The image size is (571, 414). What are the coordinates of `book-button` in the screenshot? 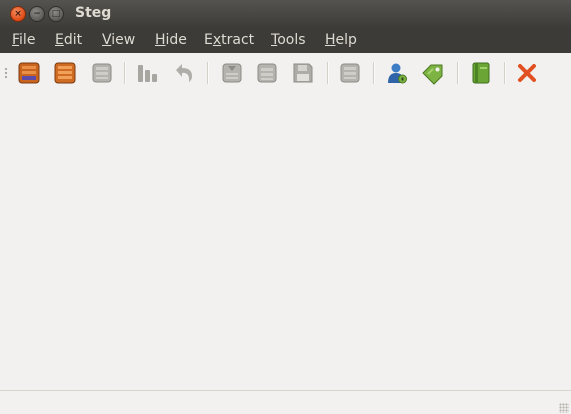 It's located at (481, 73).